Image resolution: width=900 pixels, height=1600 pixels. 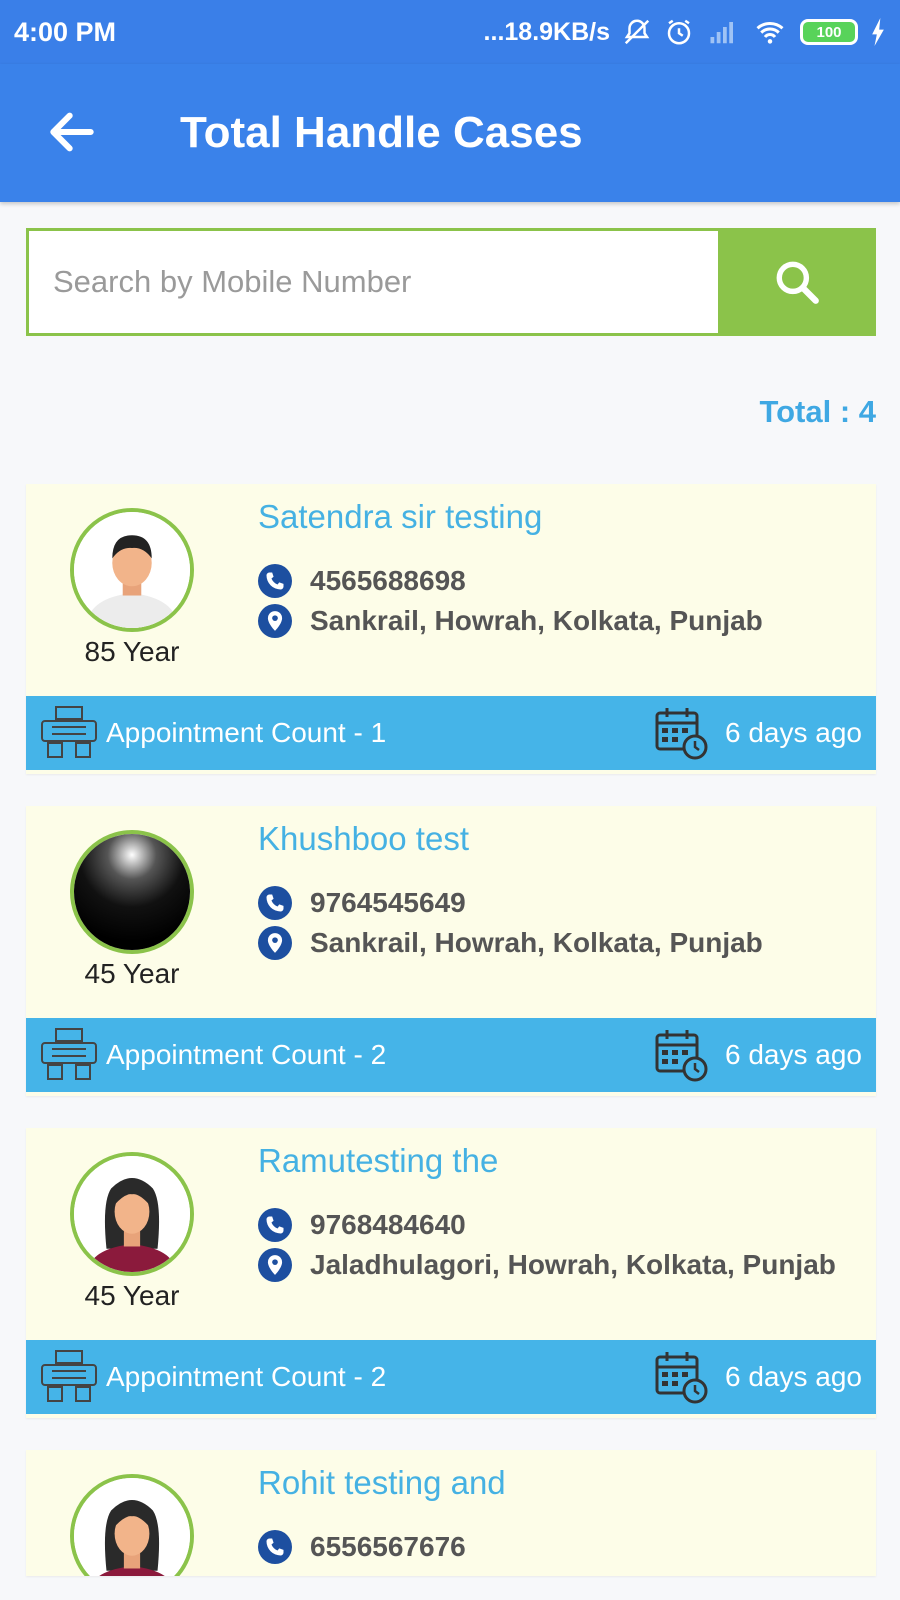 What do you see at coordinates (770, 32) in the screenshot?
I see `wifi-icon` at bounding box center [770, 32].